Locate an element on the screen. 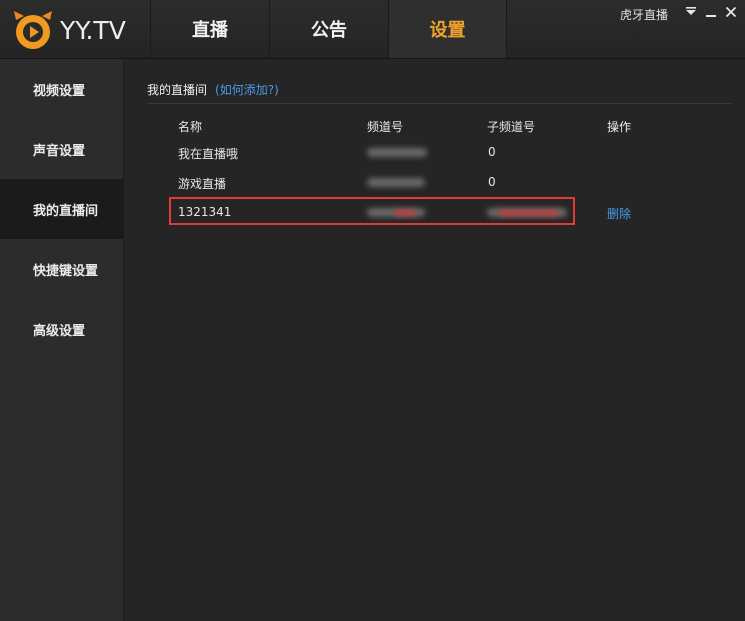 This screenshot has width=745, height=621. how-to-add-link: (如何添加?) is located at coordinates (247, 90).